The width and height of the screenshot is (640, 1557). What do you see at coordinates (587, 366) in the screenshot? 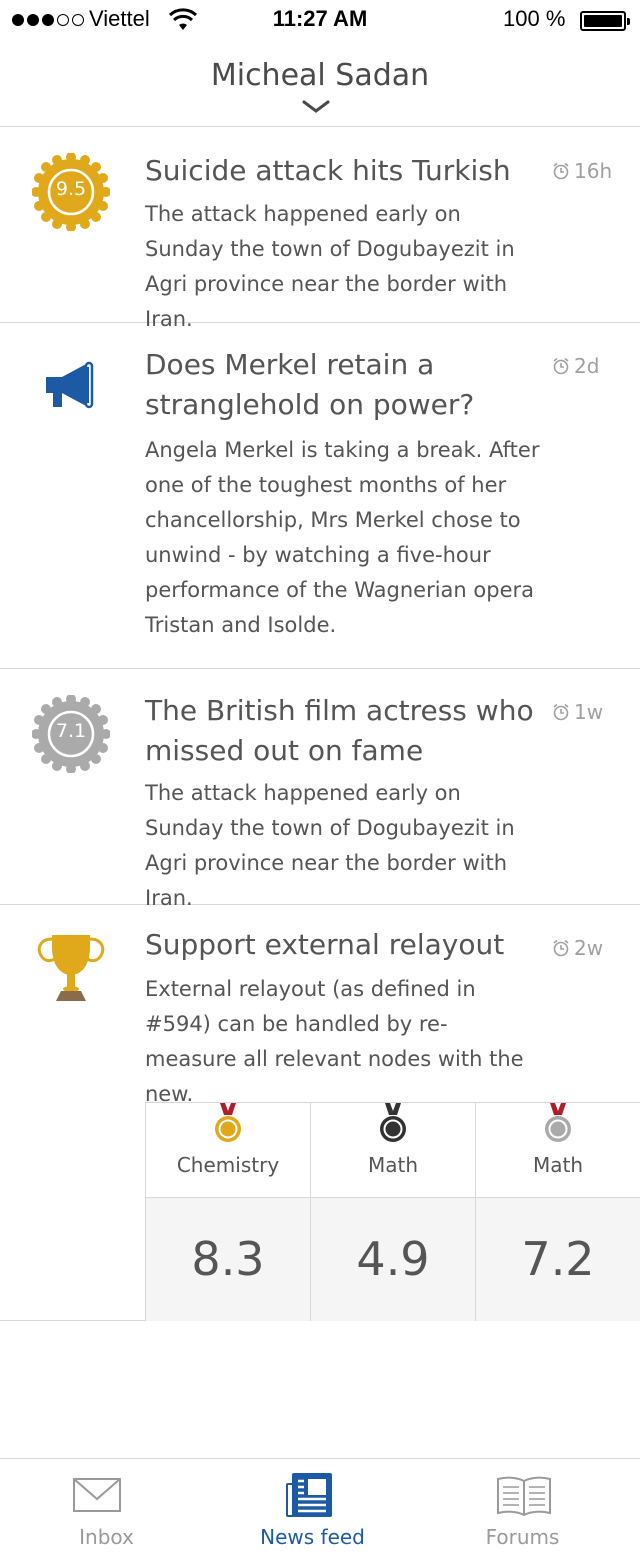
I see `time-ago-label: 2d` at bounding box center [587, 366].